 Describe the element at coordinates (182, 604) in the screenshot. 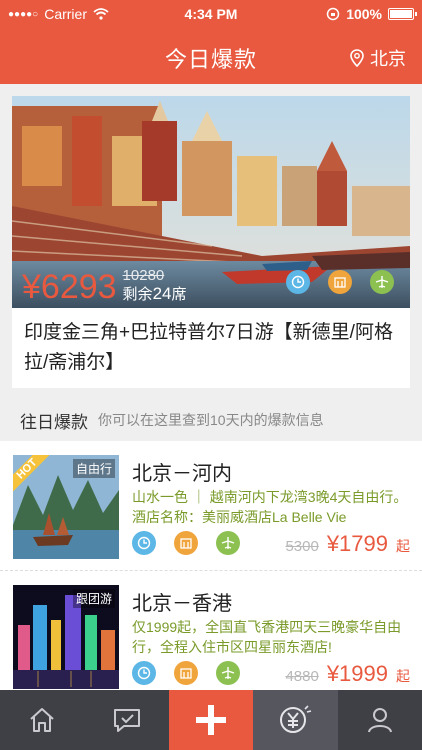

I see `item-title: 北京－香港` at that location.